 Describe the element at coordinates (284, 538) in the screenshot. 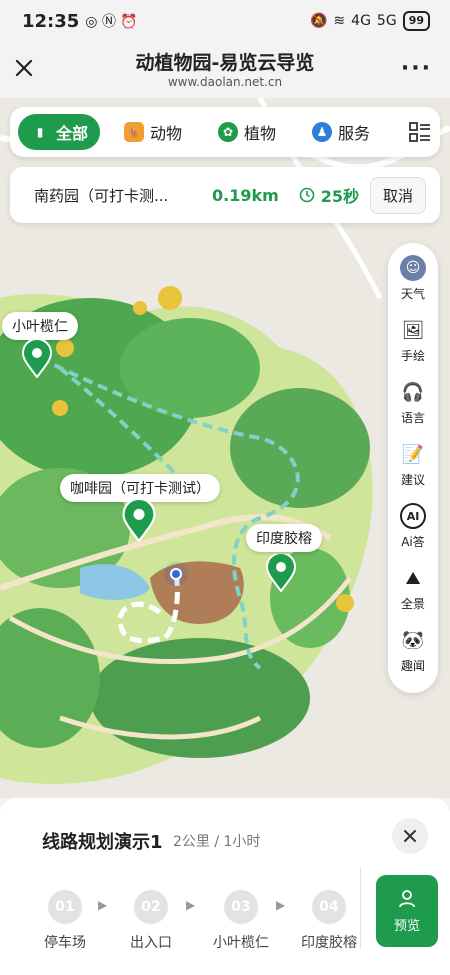

I see `map-label-yindu: 印度胶榕` at that location.